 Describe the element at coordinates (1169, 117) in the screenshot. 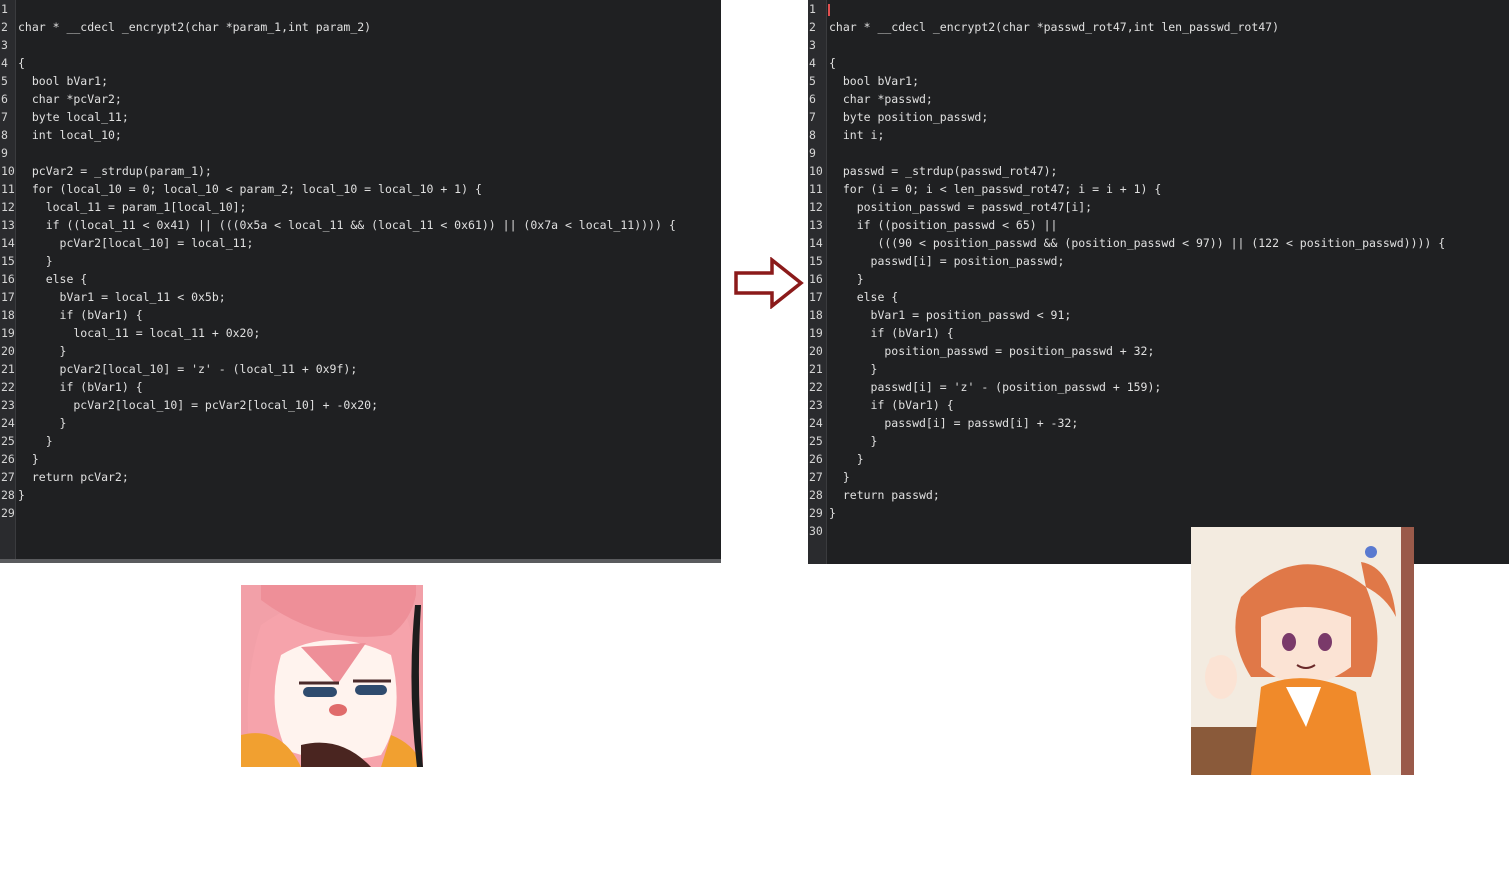

I see `code-line: byte position_passwd;` at that location.